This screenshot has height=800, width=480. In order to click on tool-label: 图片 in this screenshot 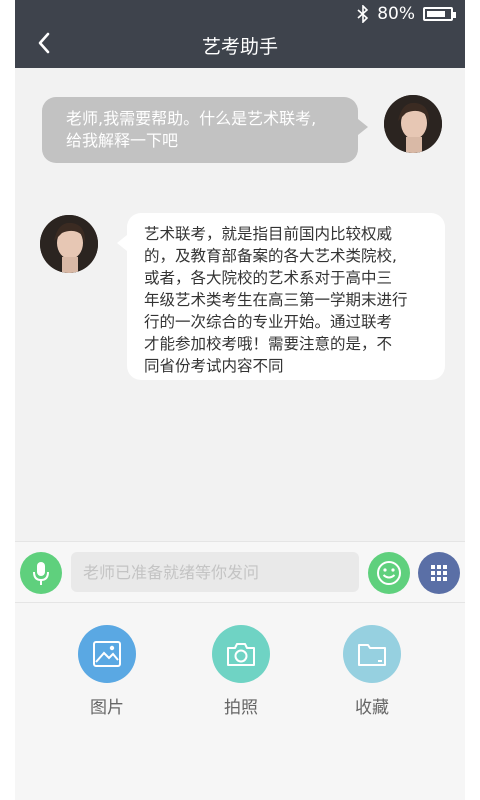, I will do `click(107, 708)`.